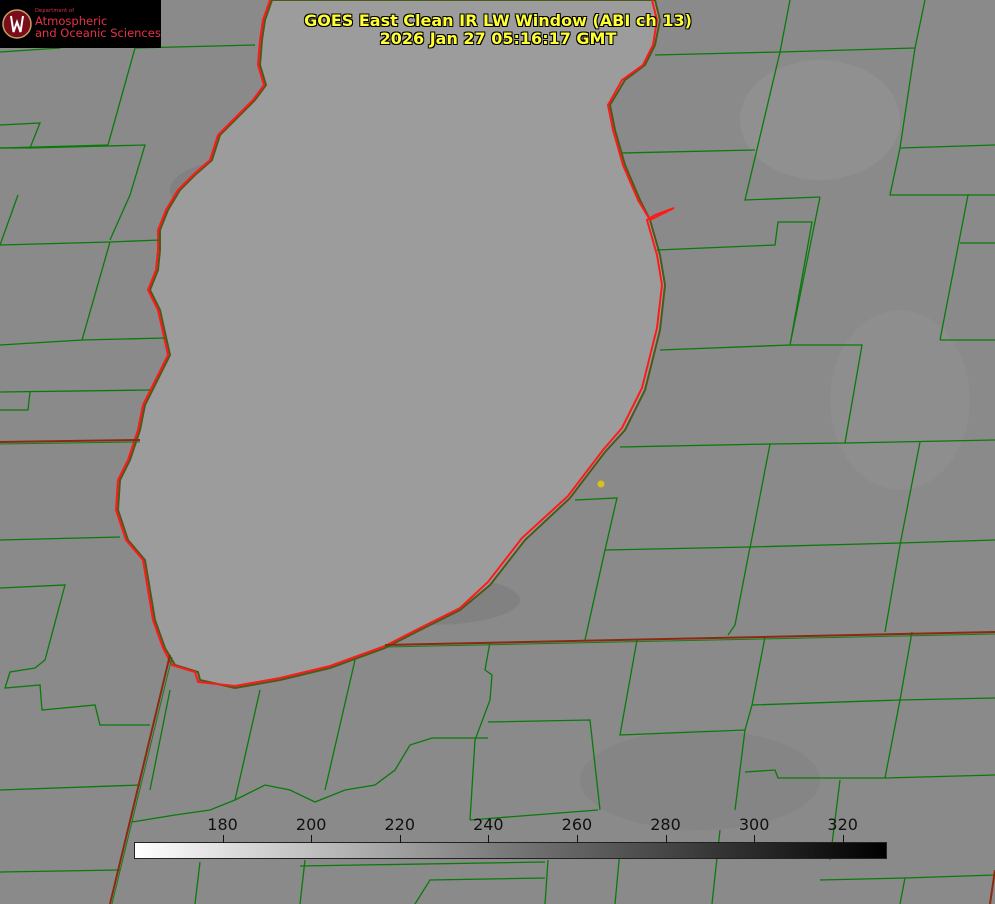 The height and width of the screenshot is (904, 995). Describe the element at coordinates (498, 38) in the screenshot. I see `title-line-2: 2026 Jan 27 05:16:17 GMT` at that location.